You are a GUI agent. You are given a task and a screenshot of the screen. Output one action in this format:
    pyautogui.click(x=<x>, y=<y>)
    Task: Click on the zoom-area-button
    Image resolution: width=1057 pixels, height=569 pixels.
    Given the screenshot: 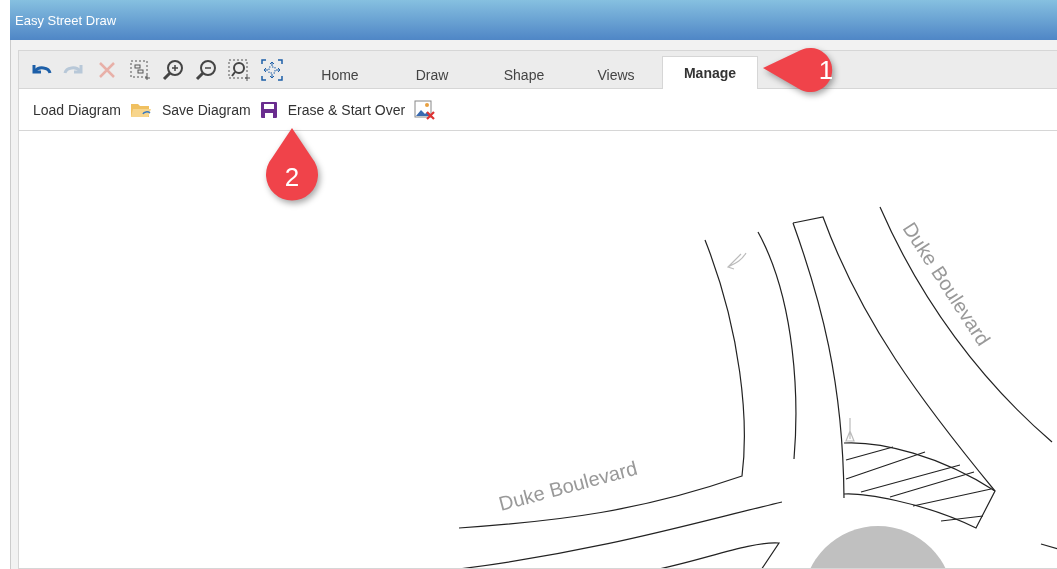 What is the action you would take?
    pyautogui.click(x=239, y=69)
    